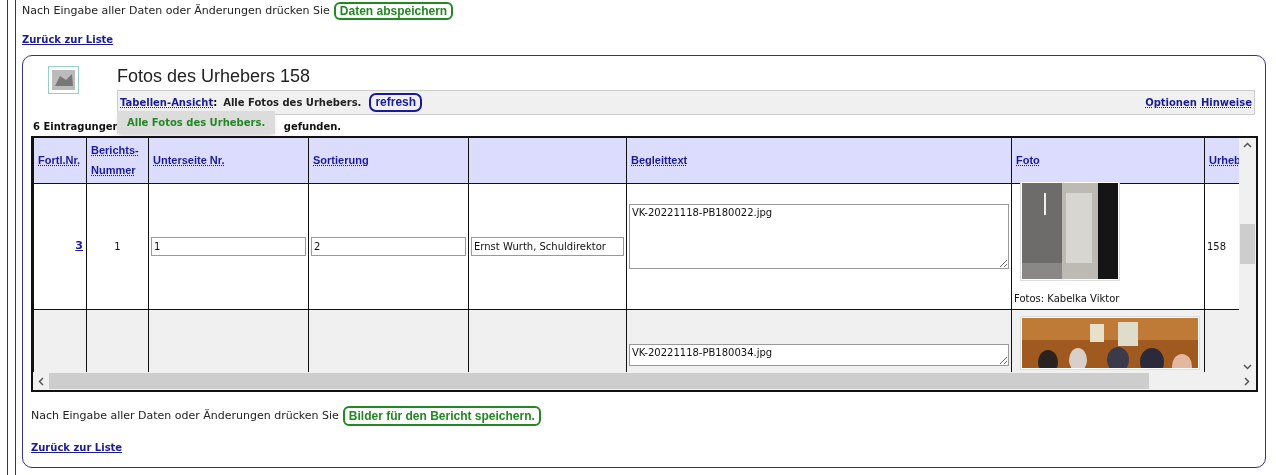 This screenshot has width=1276, height=475. I want to click on input-field: 1, so click(228, 246).